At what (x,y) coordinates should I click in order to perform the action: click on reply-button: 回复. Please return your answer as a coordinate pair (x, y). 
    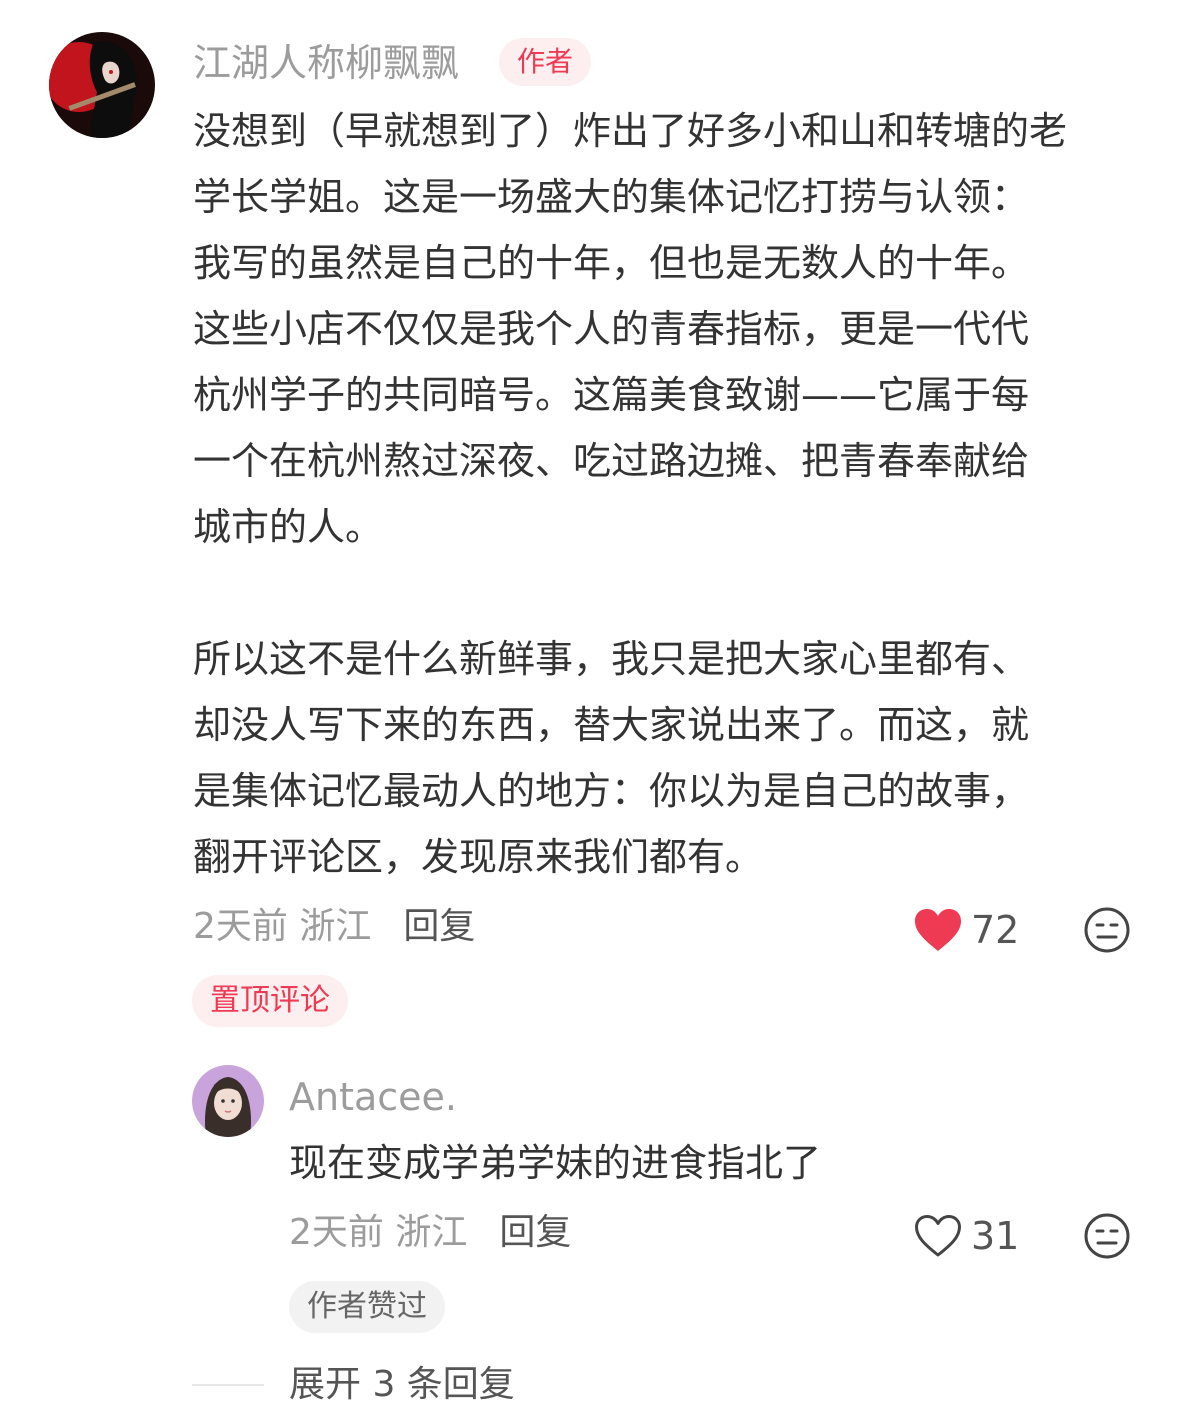
    Looking at the image, I should click on (439, 926).